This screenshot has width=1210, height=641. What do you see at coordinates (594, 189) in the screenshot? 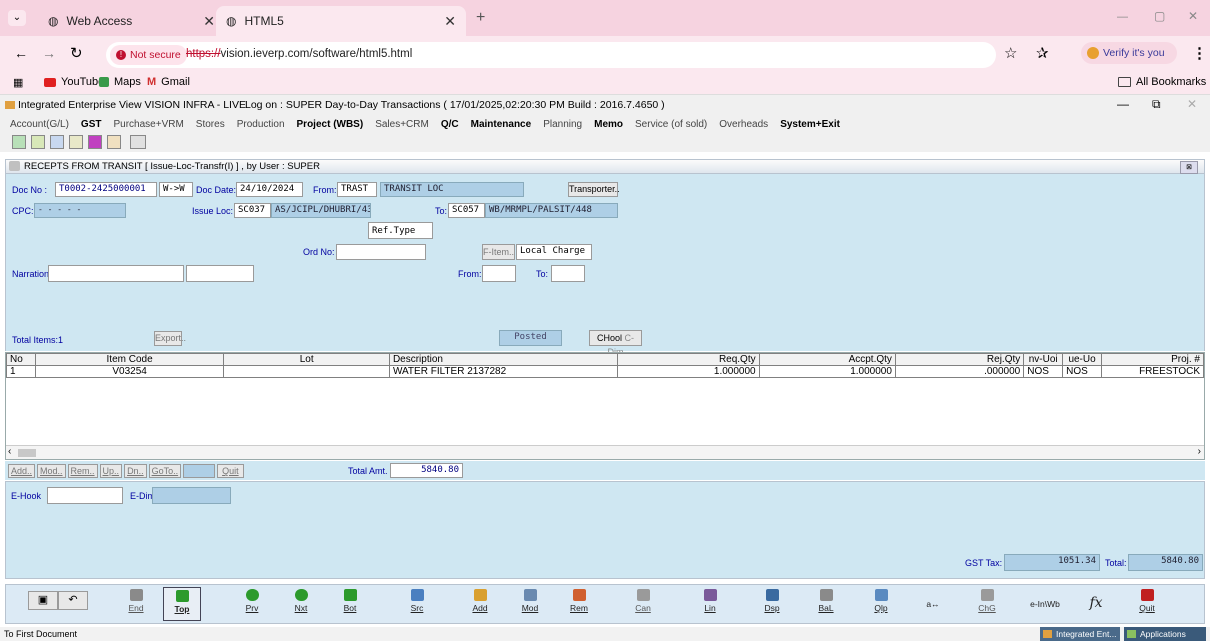
I see `transporter-button: Transporter..` at bounding box center [594, 189].